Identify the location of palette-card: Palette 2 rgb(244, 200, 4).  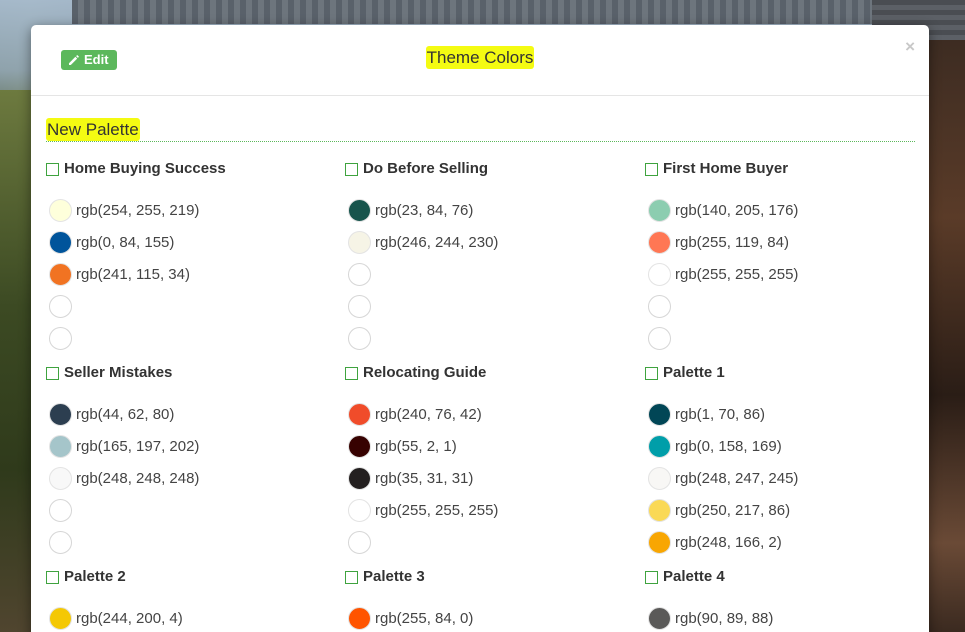
(186, 599).